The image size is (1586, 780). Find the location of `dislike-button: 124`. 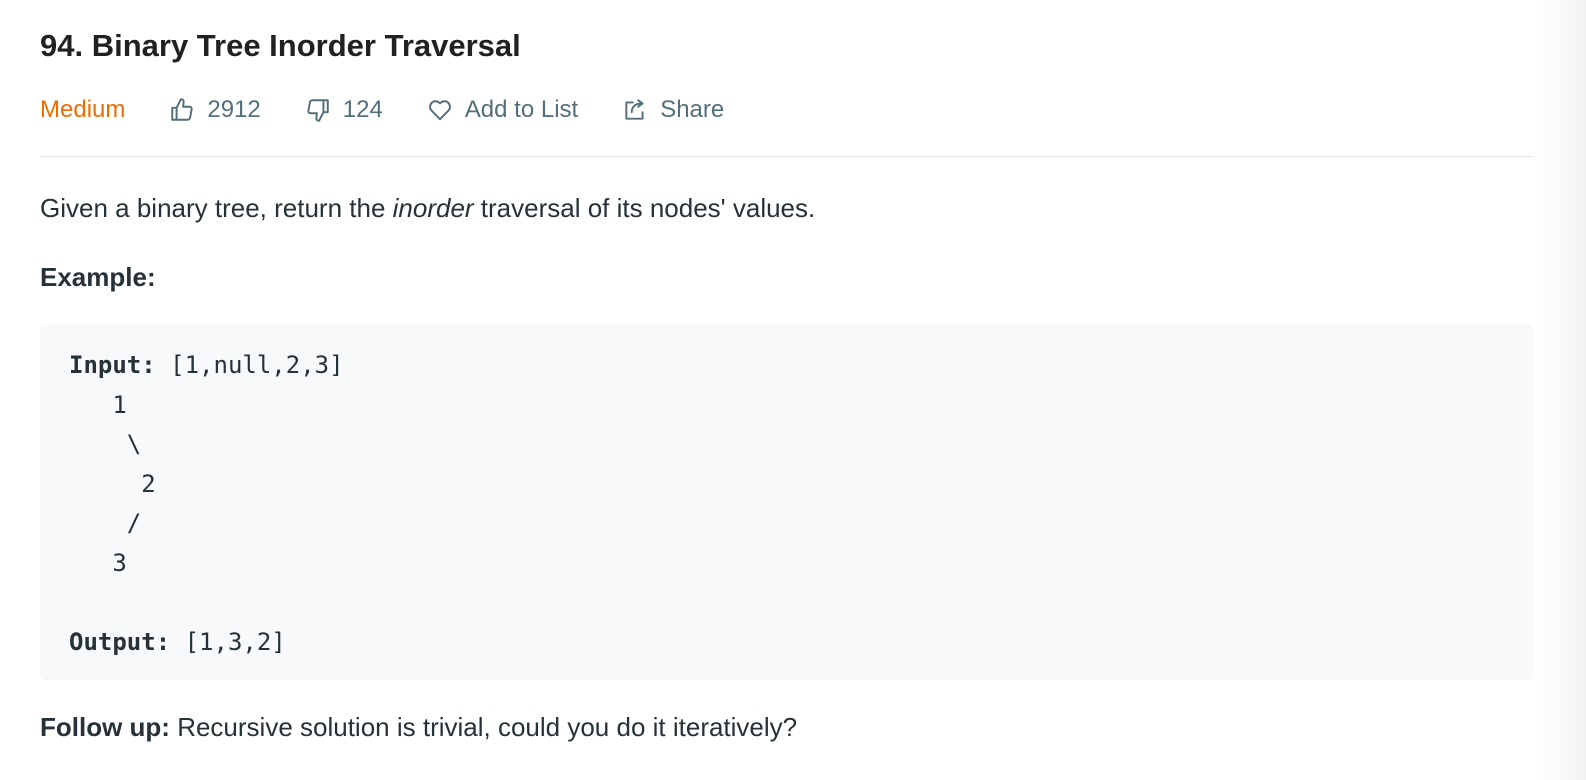

dislike-button: 124 is located at coordinates (344, 110).